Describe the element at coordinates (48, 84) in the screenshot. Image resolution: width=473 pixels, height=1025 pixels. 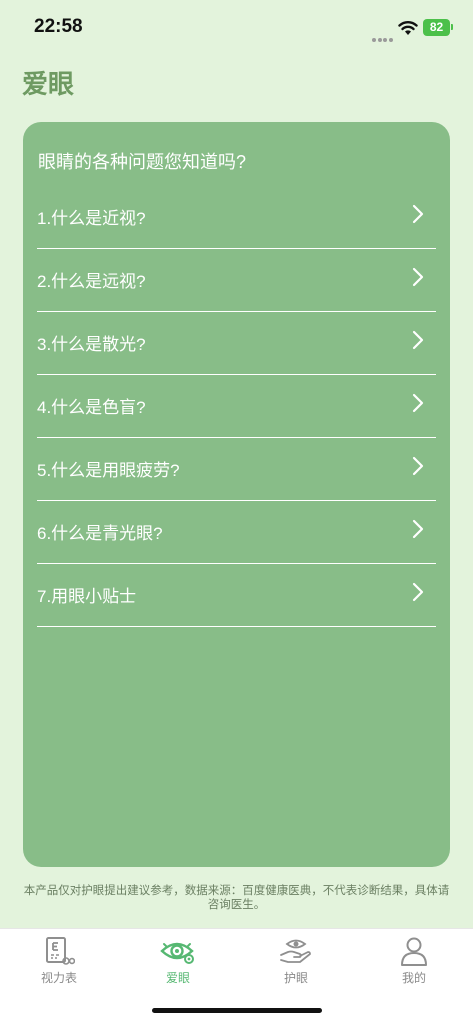
I see `page-title: 爱眼` at that location.